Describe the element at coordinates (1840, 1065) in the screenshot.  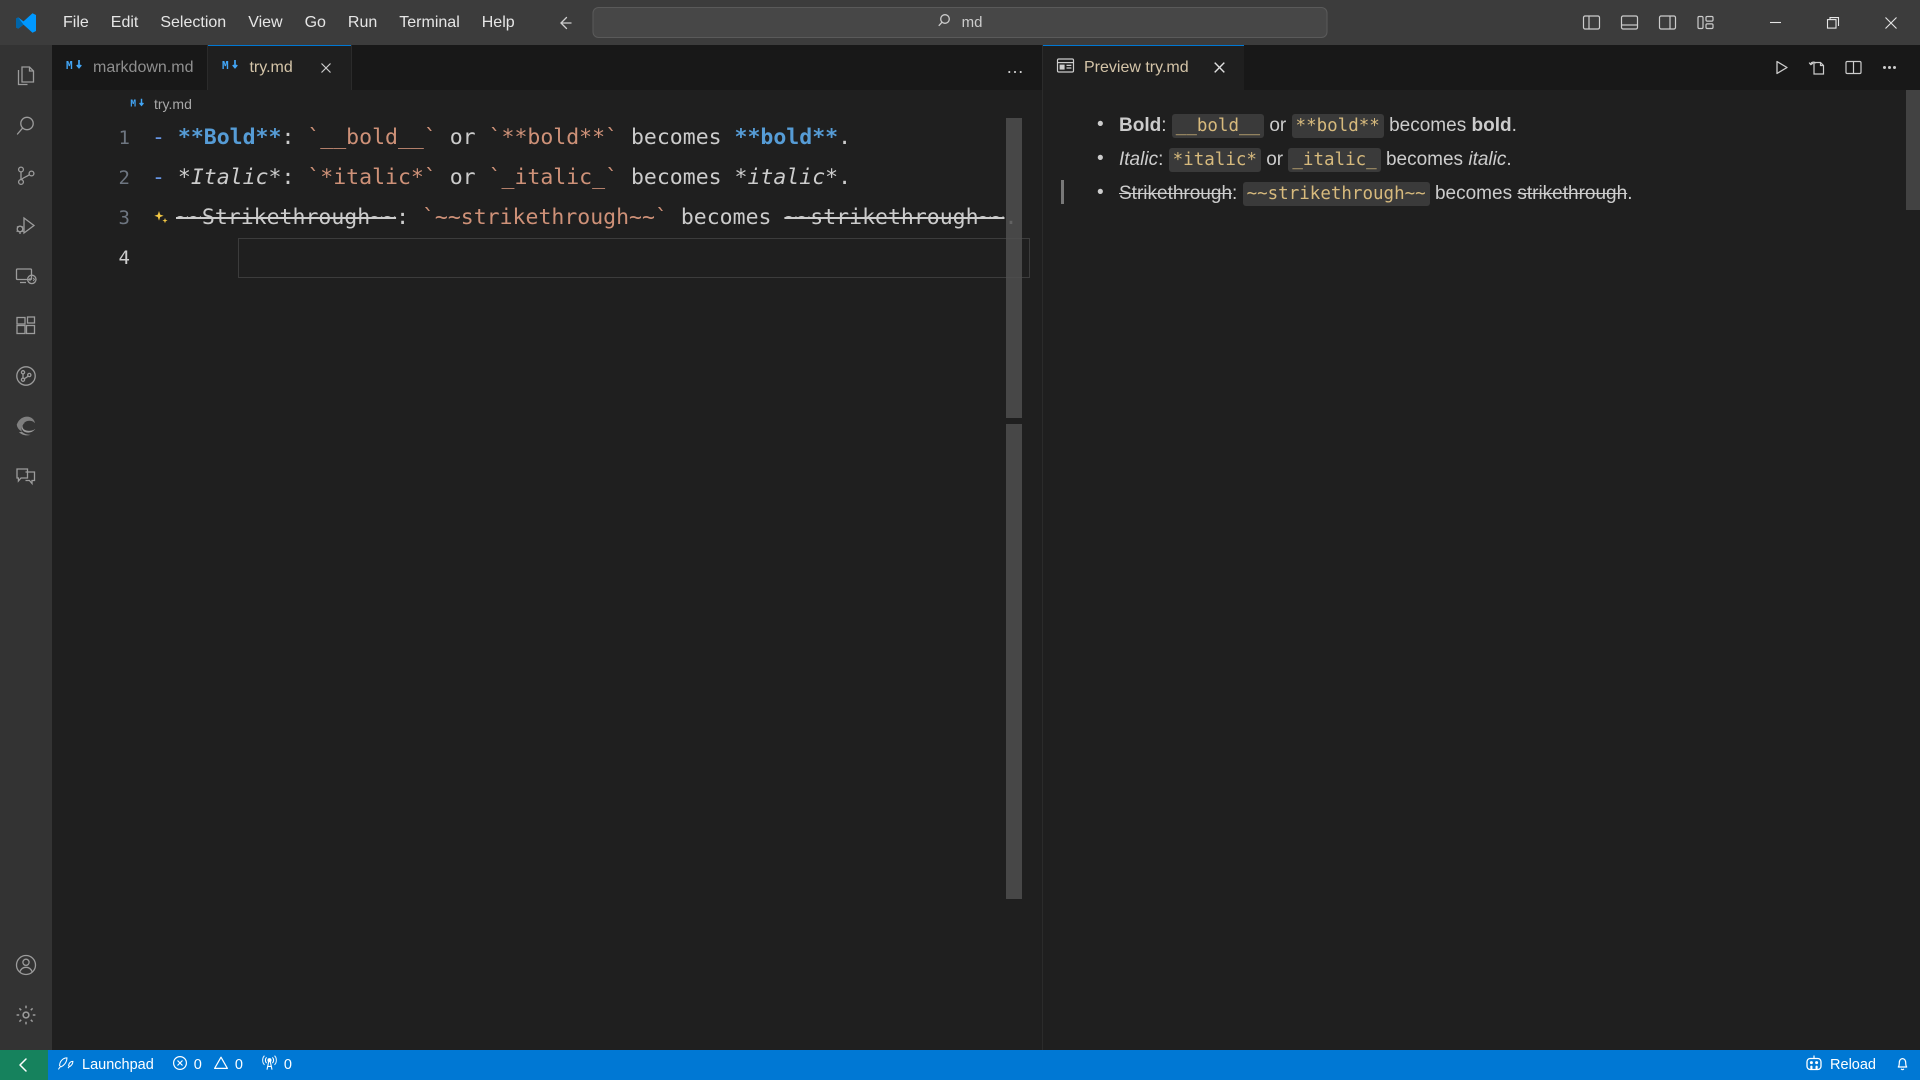
I see `status-live-preview: Reload` at that location.